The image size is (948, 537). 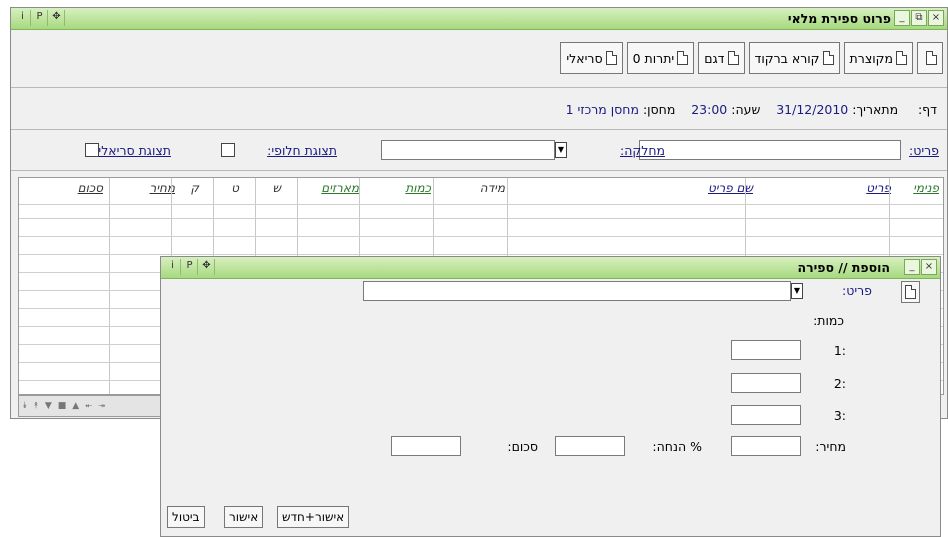 What do you see at coordinates (602, 109) in the screenshot?
I see `warehouse-value: מחסן מרכזי 1` at bounding box center [602, 109].